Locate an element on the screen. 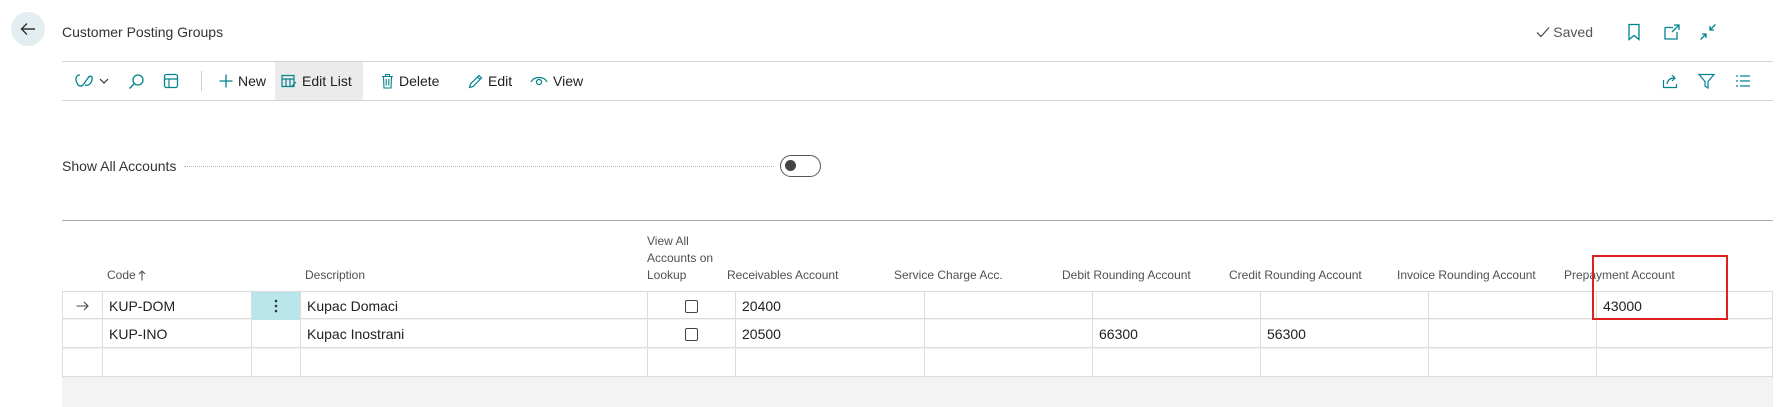 The image size is (1790, 407). sort-ascending-icon is located at coordinates (142, 275).